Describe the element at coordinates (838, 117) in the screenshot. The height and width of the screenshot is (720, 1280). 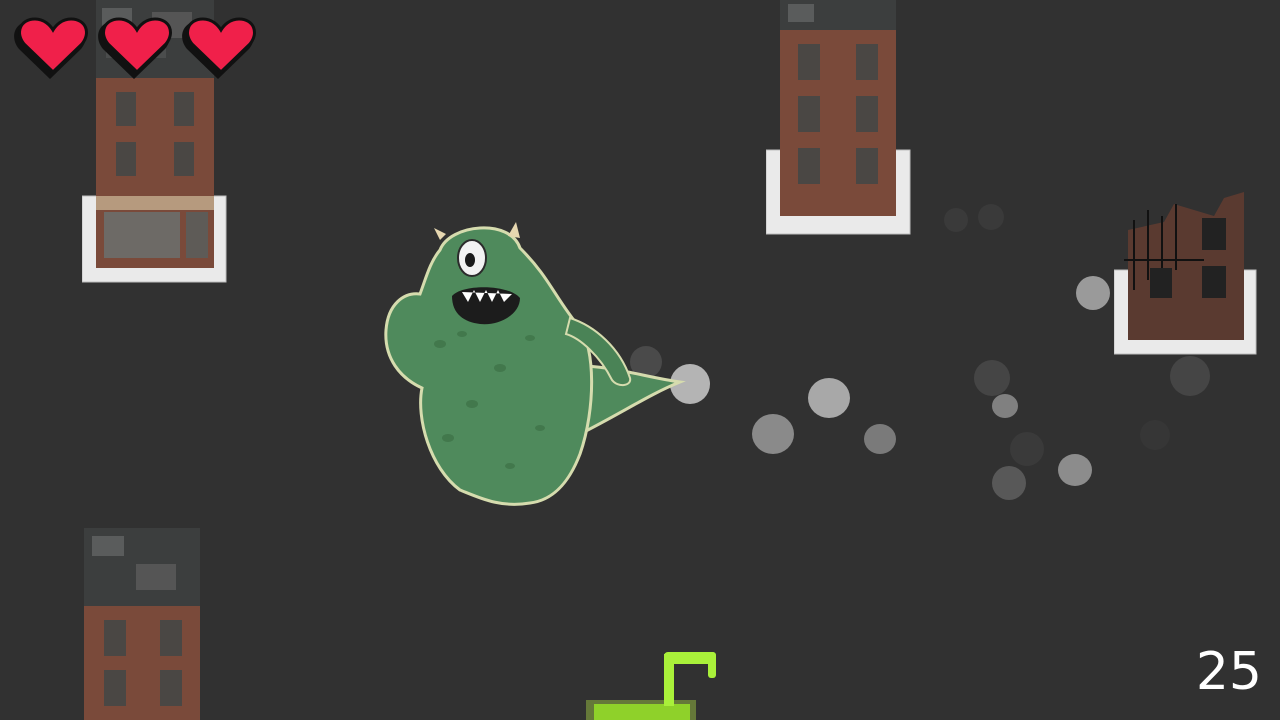
I see `building-top-center` at that location.